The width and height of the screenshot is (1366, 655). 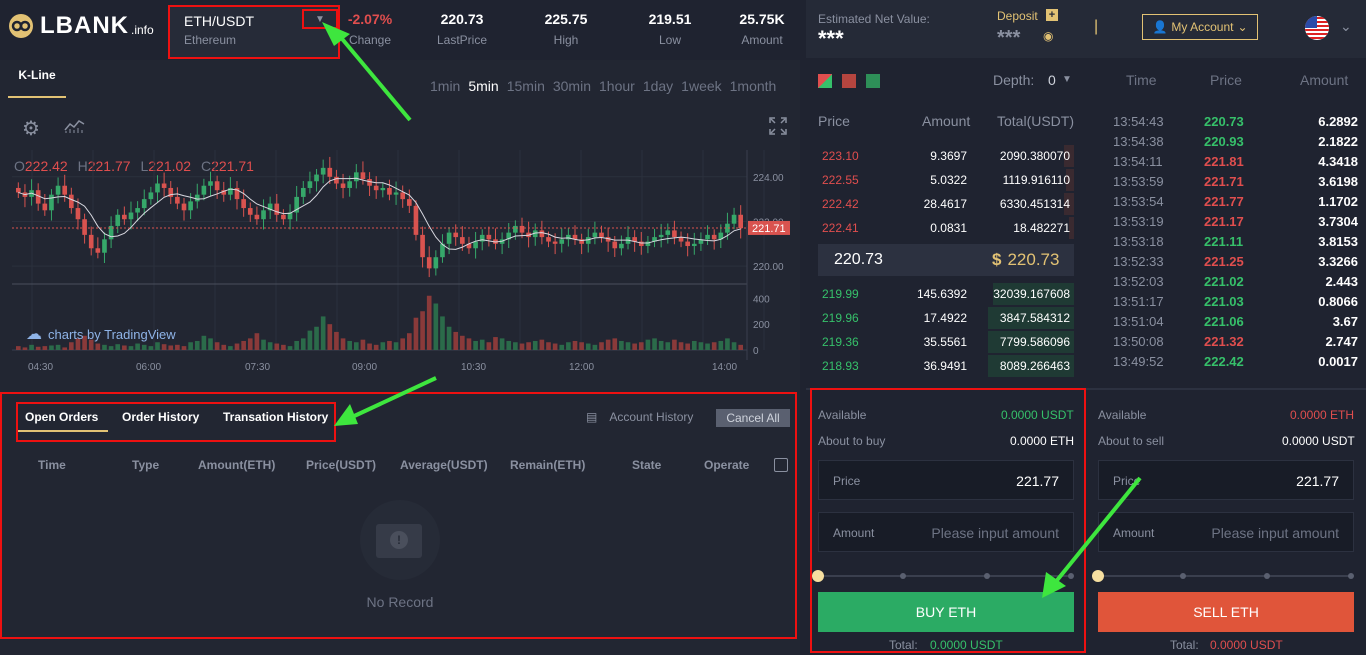 What do you see at coordinates (762, 40) in the screenshot?
I see `stat-label: Amount` at bounding box center [762, 40].